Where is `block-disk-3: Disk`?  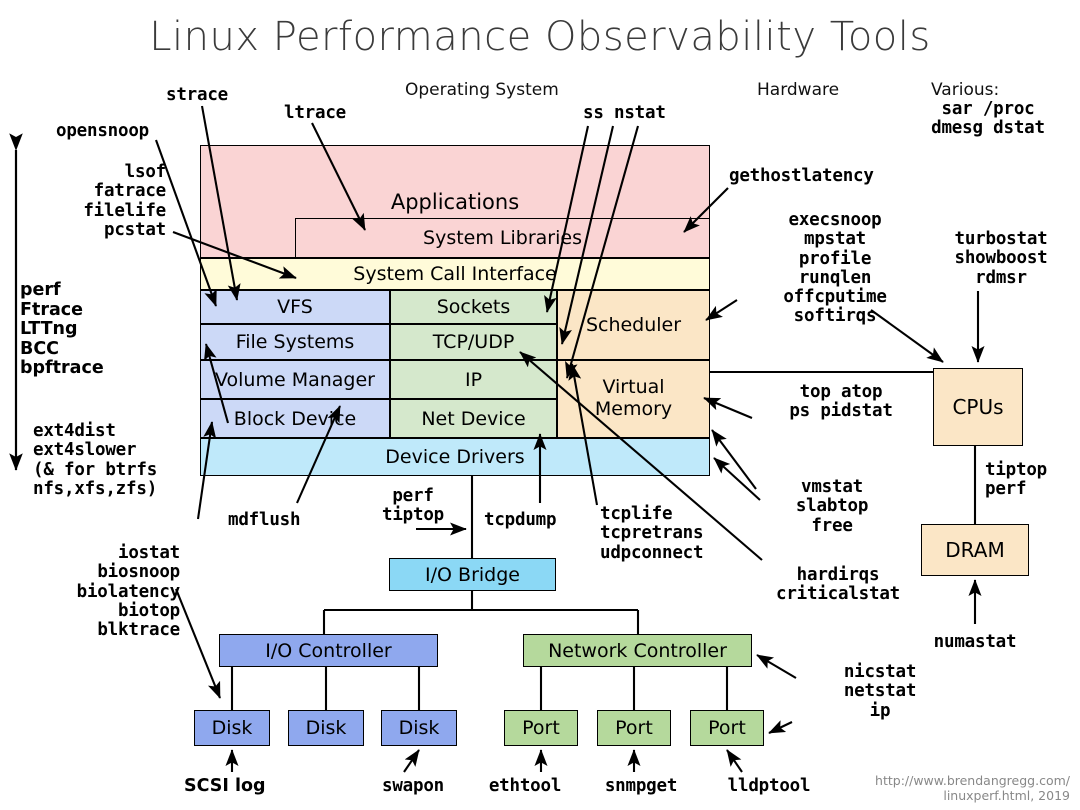 block-disk-3: Disk is located at coordinates (419, 728).